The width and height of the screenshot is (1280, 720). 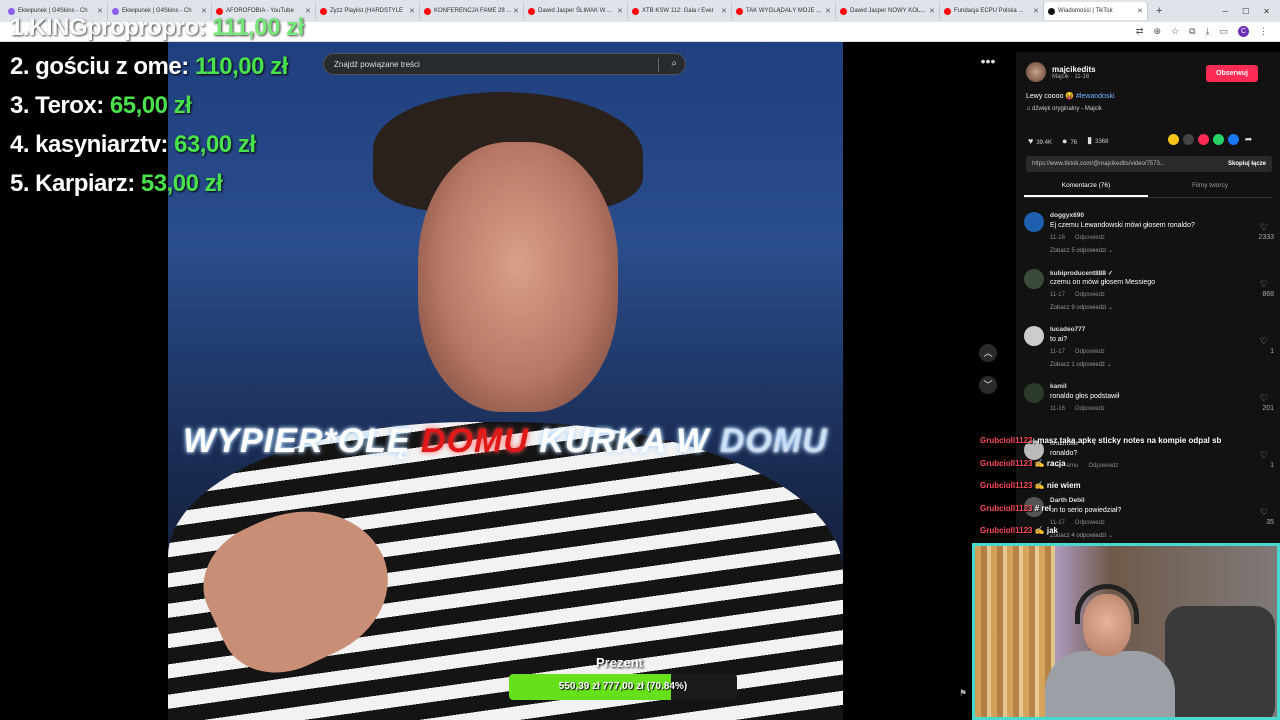 I want to click on save-stat: ▮ 3368, so click(x=1097, y=140).